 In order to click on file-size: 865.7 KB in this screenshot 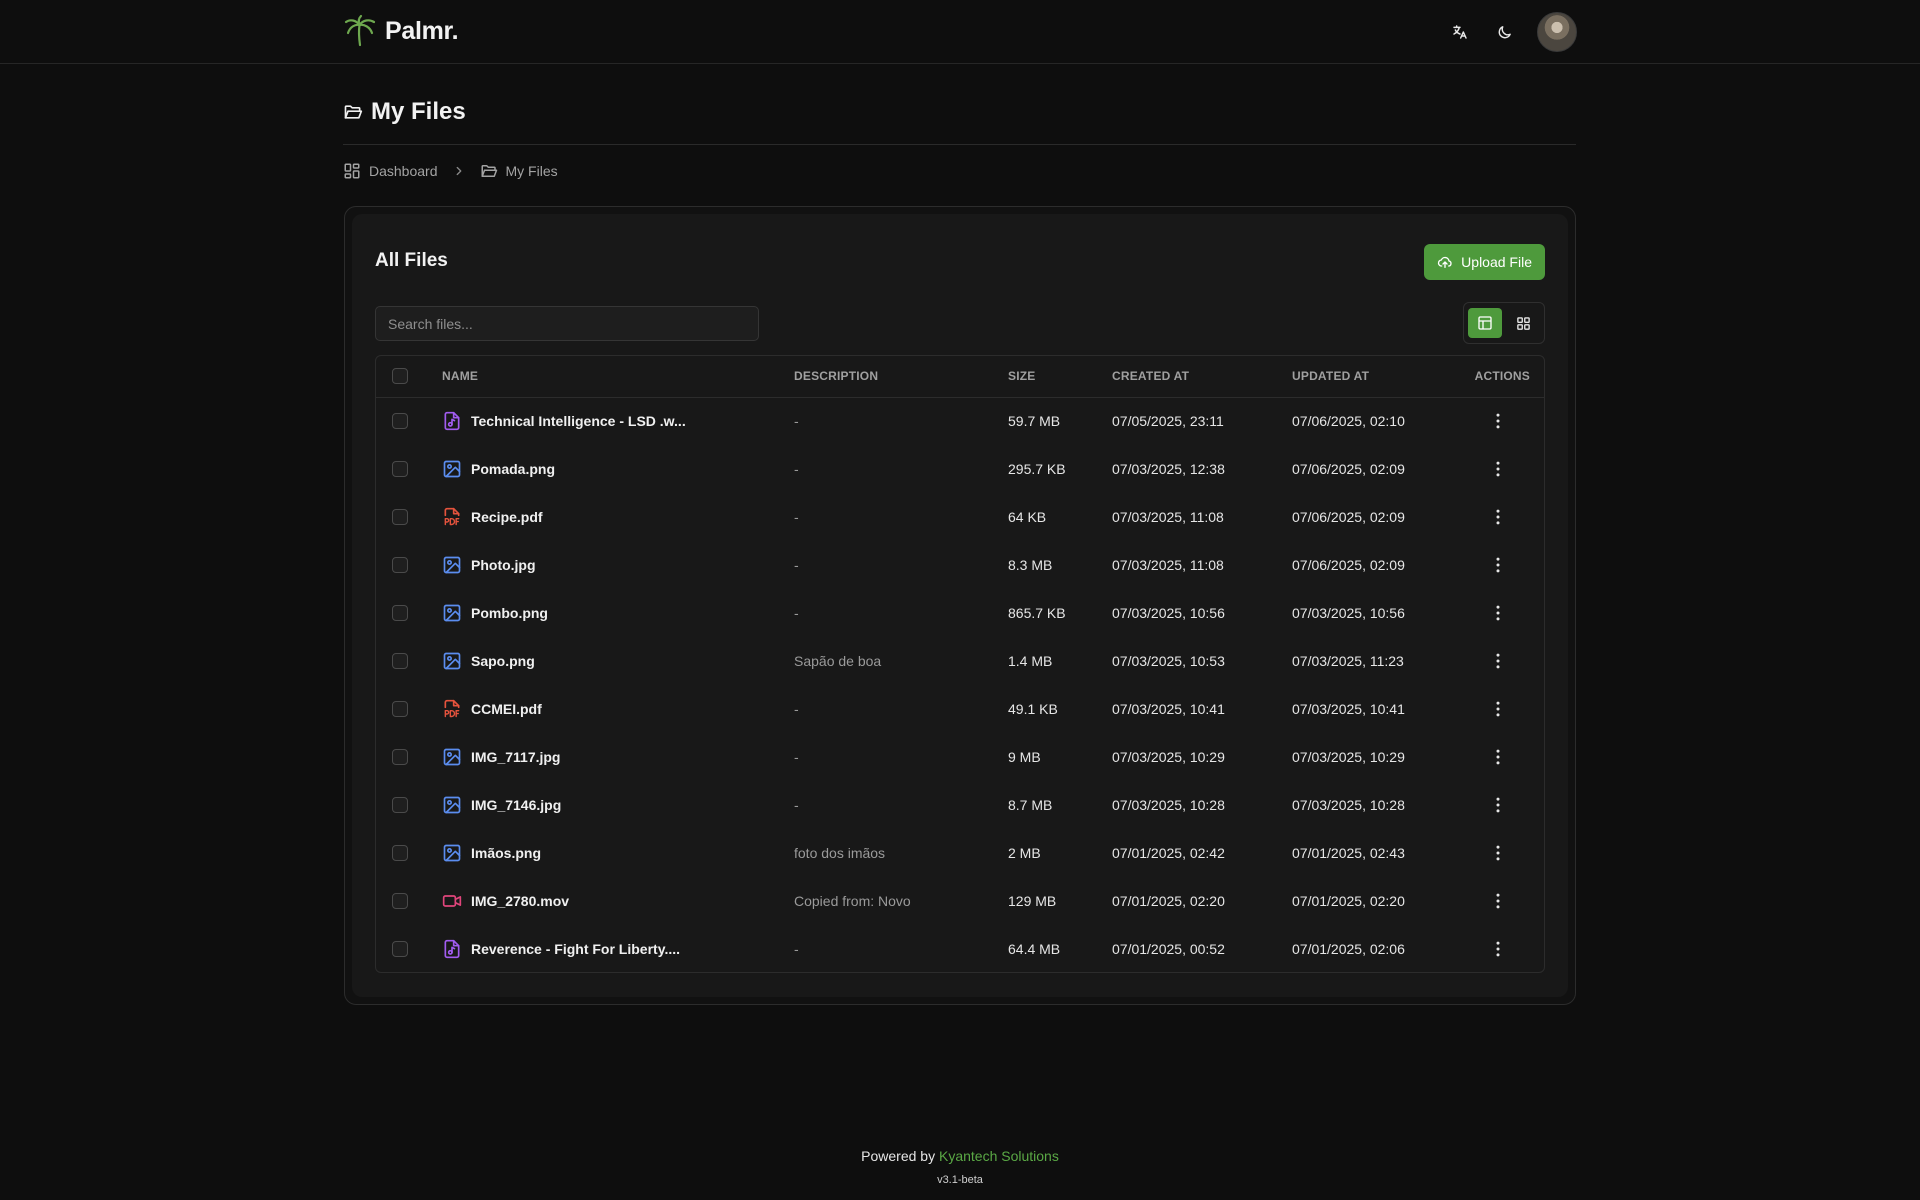, I will do `click(1037, 613)`.